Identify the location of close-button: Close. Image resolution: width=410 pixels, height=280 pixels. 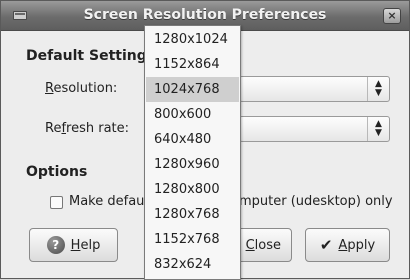
(263, 245).